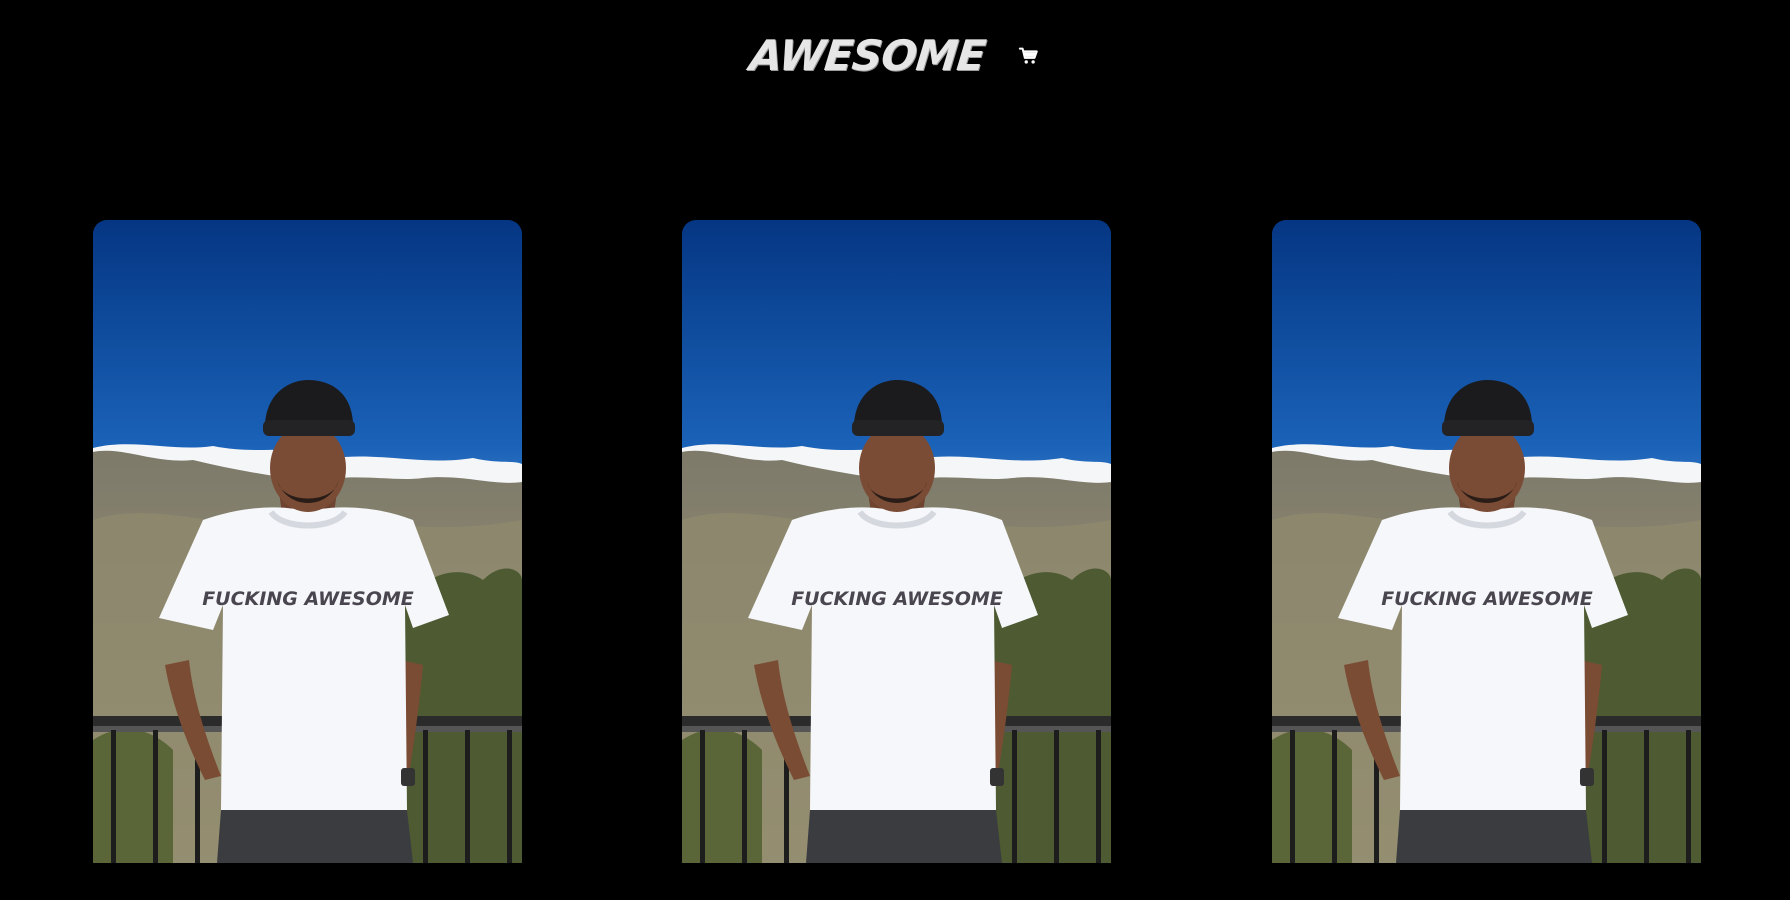  What do you see at coordinates (1029, 56) in the screenshot?
I see `shopping-cart-icon` at bounding box center [1029, 56].